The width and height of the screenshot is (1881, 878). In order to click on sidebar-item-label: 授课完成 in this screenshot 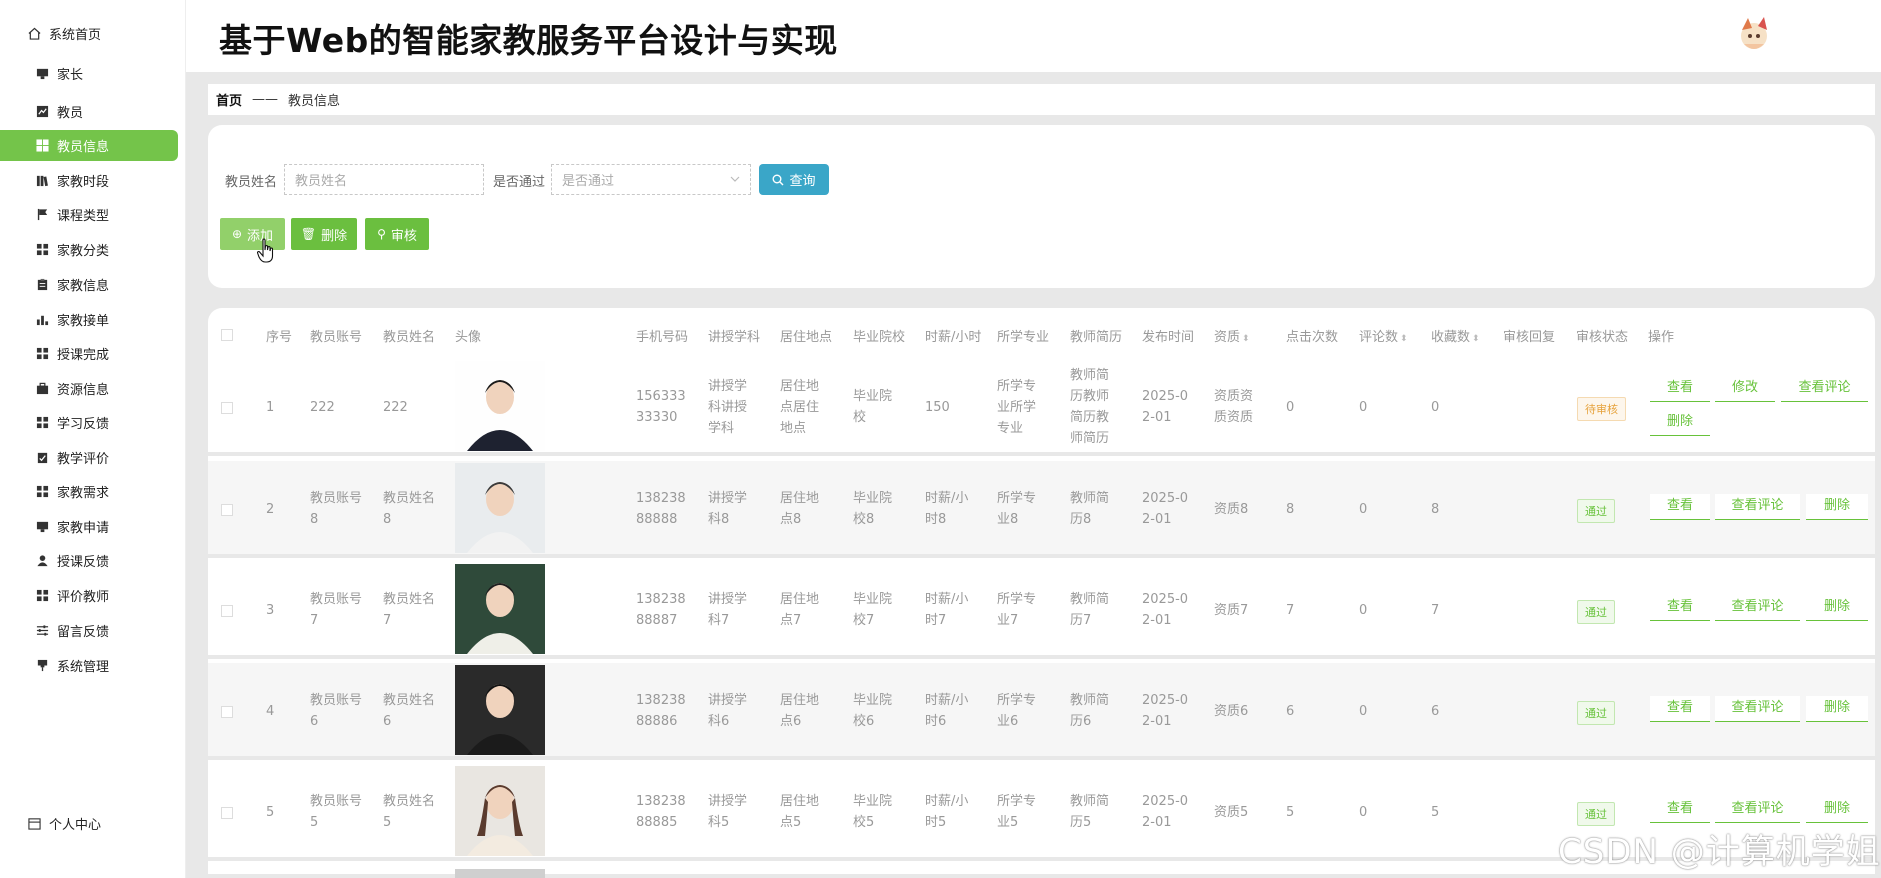, I will do `click(83, 355)`.